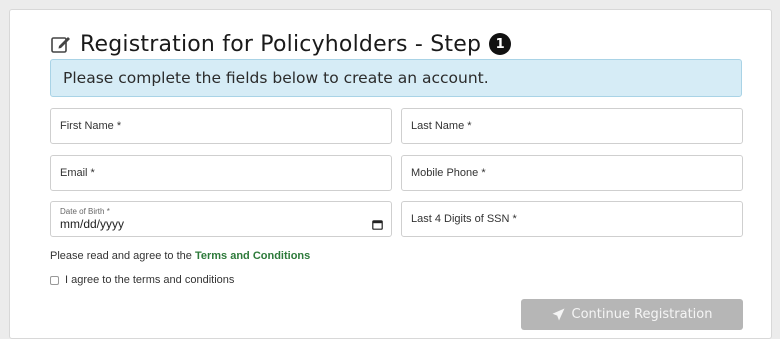 The height and width of the screenshot is (339, 780). Describe the element at coordinates (558, 314) in the screenshot. I see `paper-plane-icon` at that location.